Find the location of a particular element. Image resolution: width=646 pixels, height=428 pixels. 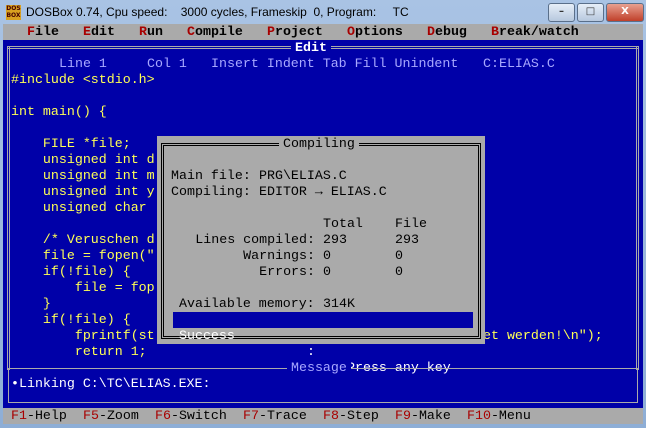

stat-file: 293 is located at coordinates (407, 239).